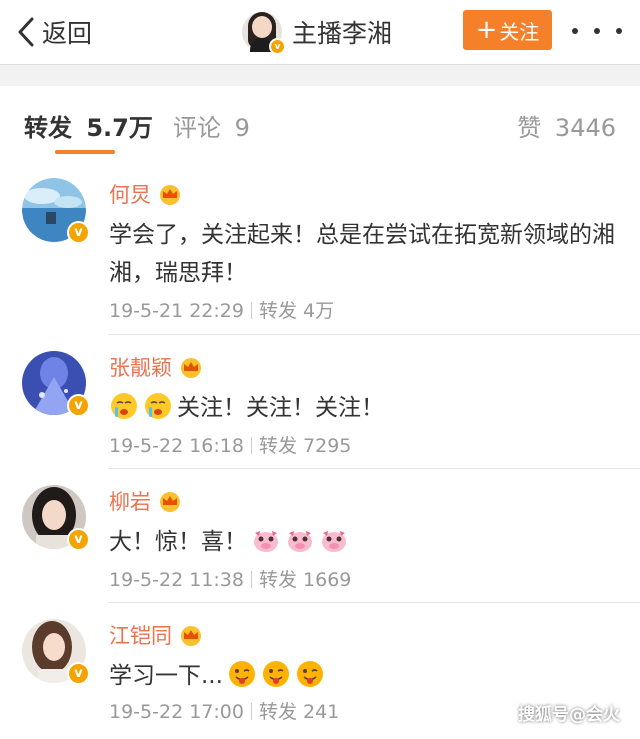  What do you see at coordinates (176, 446) in the screenshot?
I see `timestamp: 19-5-22 16:18` at bounding box center [176, 446].